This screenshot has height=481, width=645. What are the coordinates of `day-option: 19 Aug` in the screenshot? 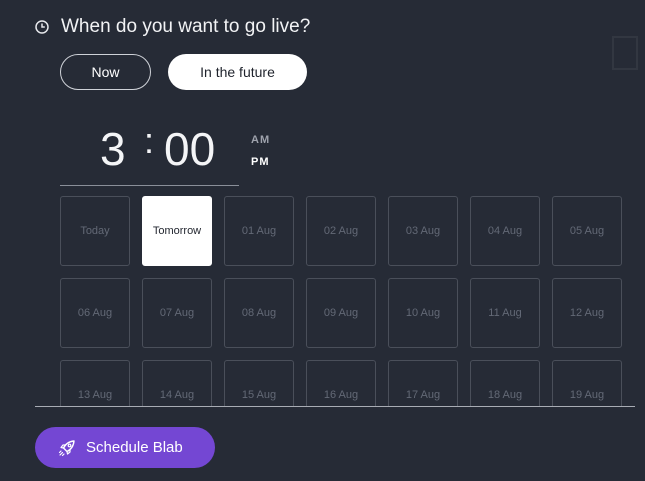 It's located at (587, 383).